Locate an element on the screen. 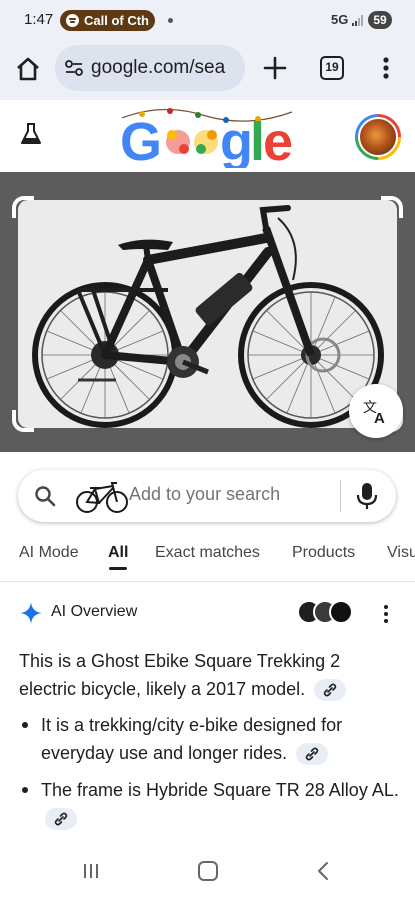 This screenshot has height=900, width=415. crop-corner-bottom-left is located at coordinates (23, 421).